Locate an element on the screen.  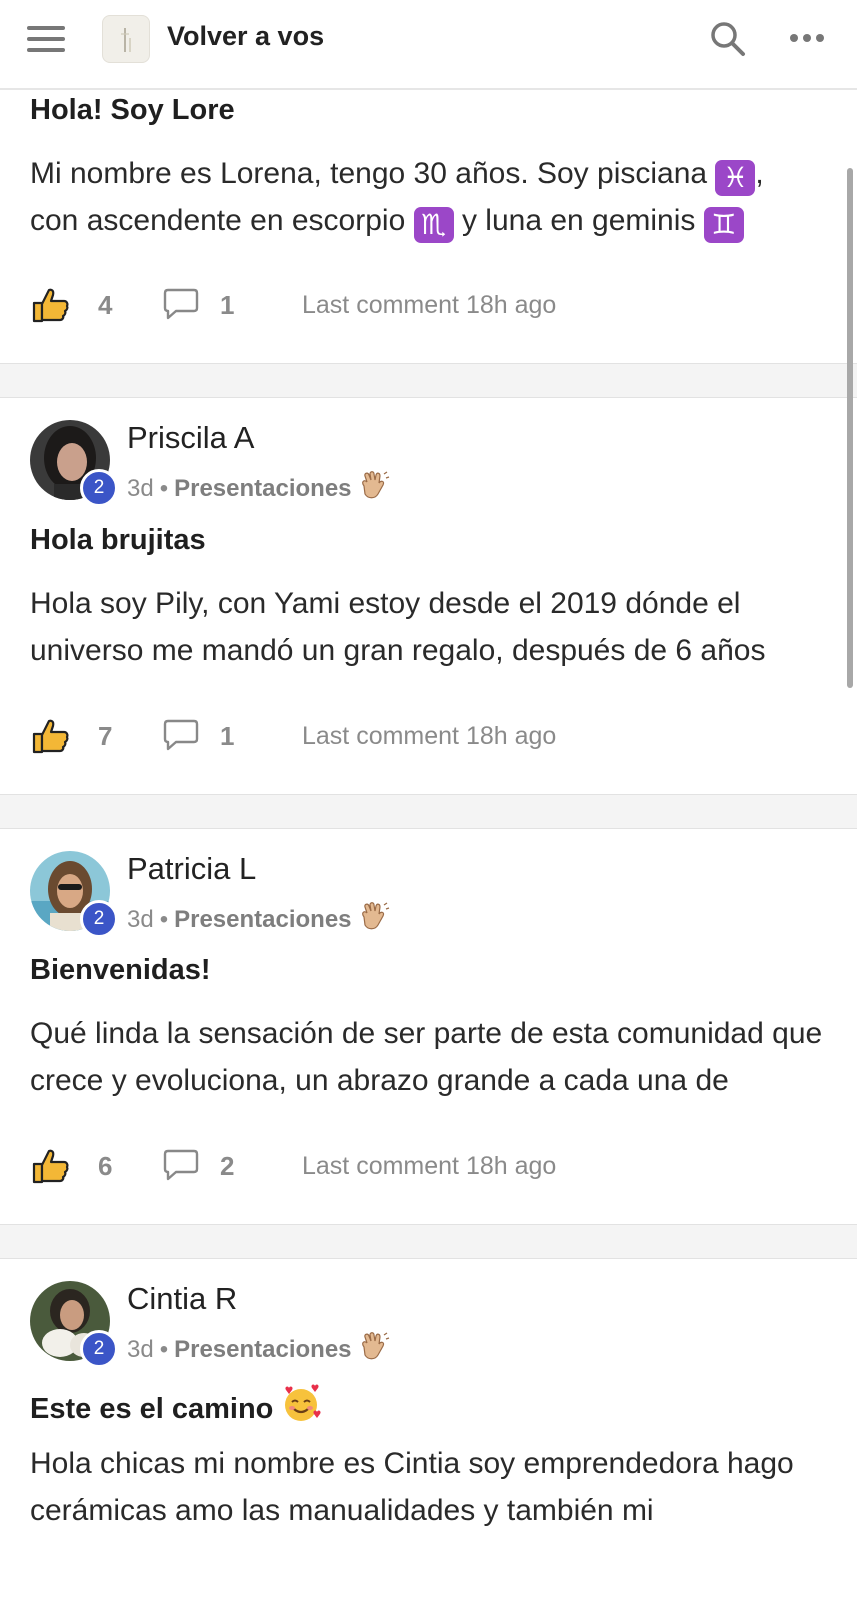
post-body-text: con ascendente en escorpio is located at coordinates (222, 220).